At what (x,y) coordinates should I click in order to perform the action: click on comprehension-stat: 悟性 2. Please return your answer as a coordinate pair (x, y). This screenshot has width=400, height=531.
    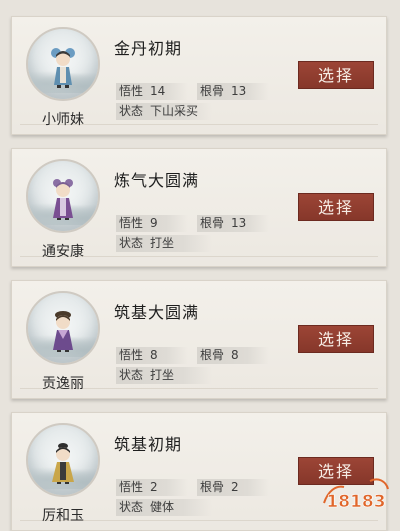
    Looking at the image, I should click on (152, 487).